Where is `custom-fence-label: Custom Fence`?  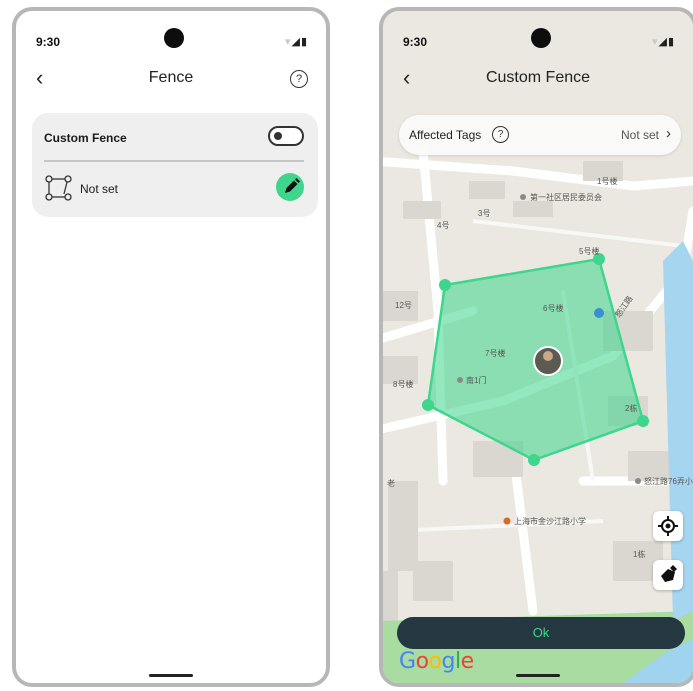
custom-fence-label: Custom Fence is located at coordinates (85, 138).